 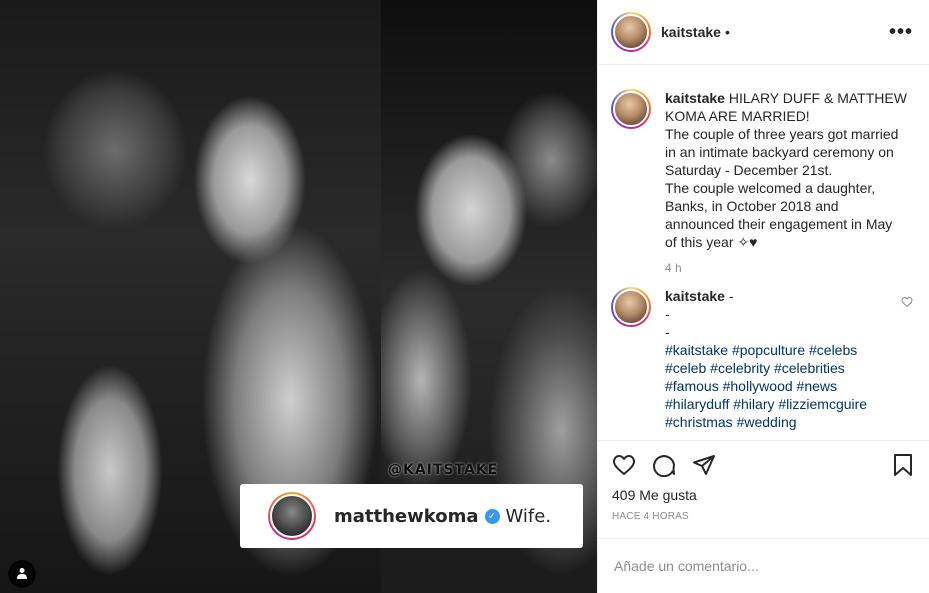 What do you see at coordinates (763, 32) in the screenshot?
I see `post-header: kaitstake • •••` at bounding box center [763, 32].